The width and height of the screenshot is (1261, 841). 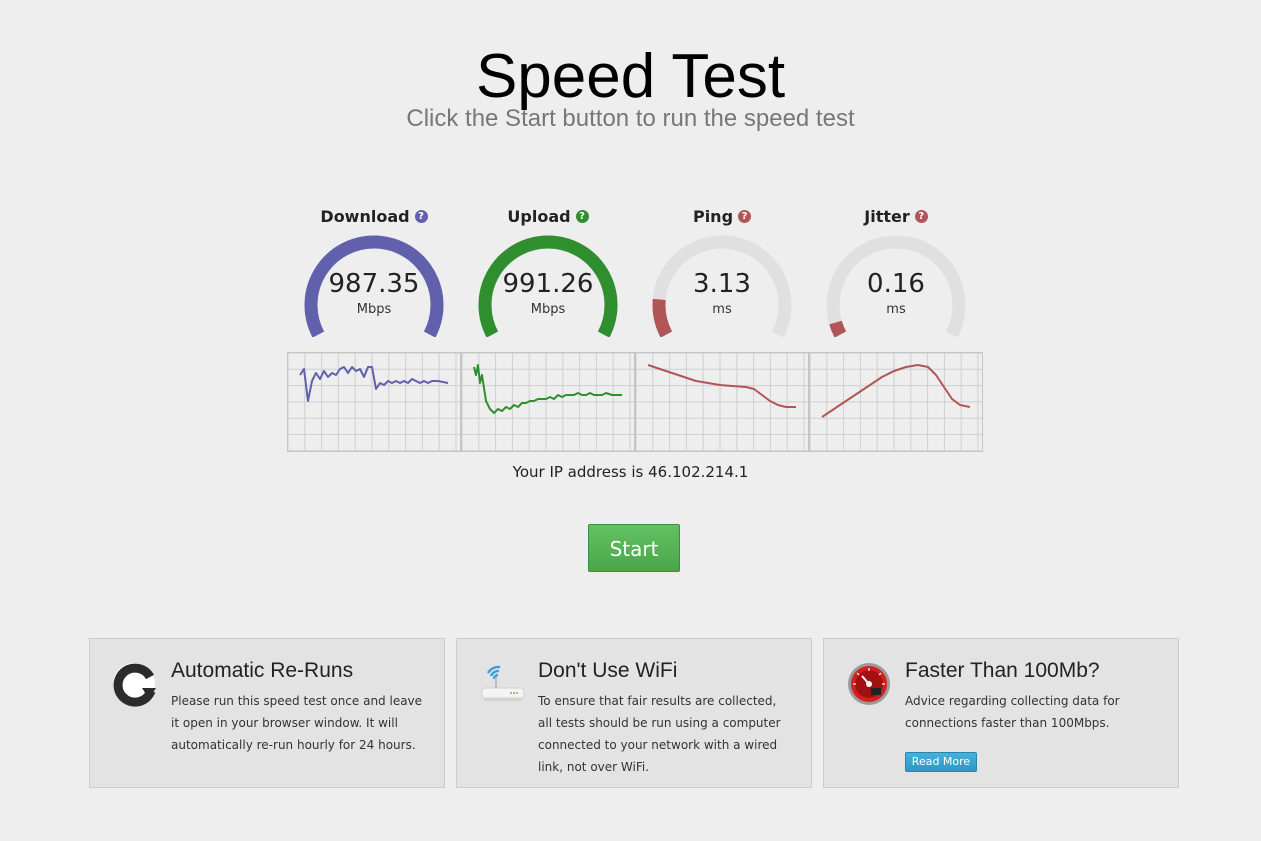 I want to click on wifi-router-icon, so click(x=503, y=683).